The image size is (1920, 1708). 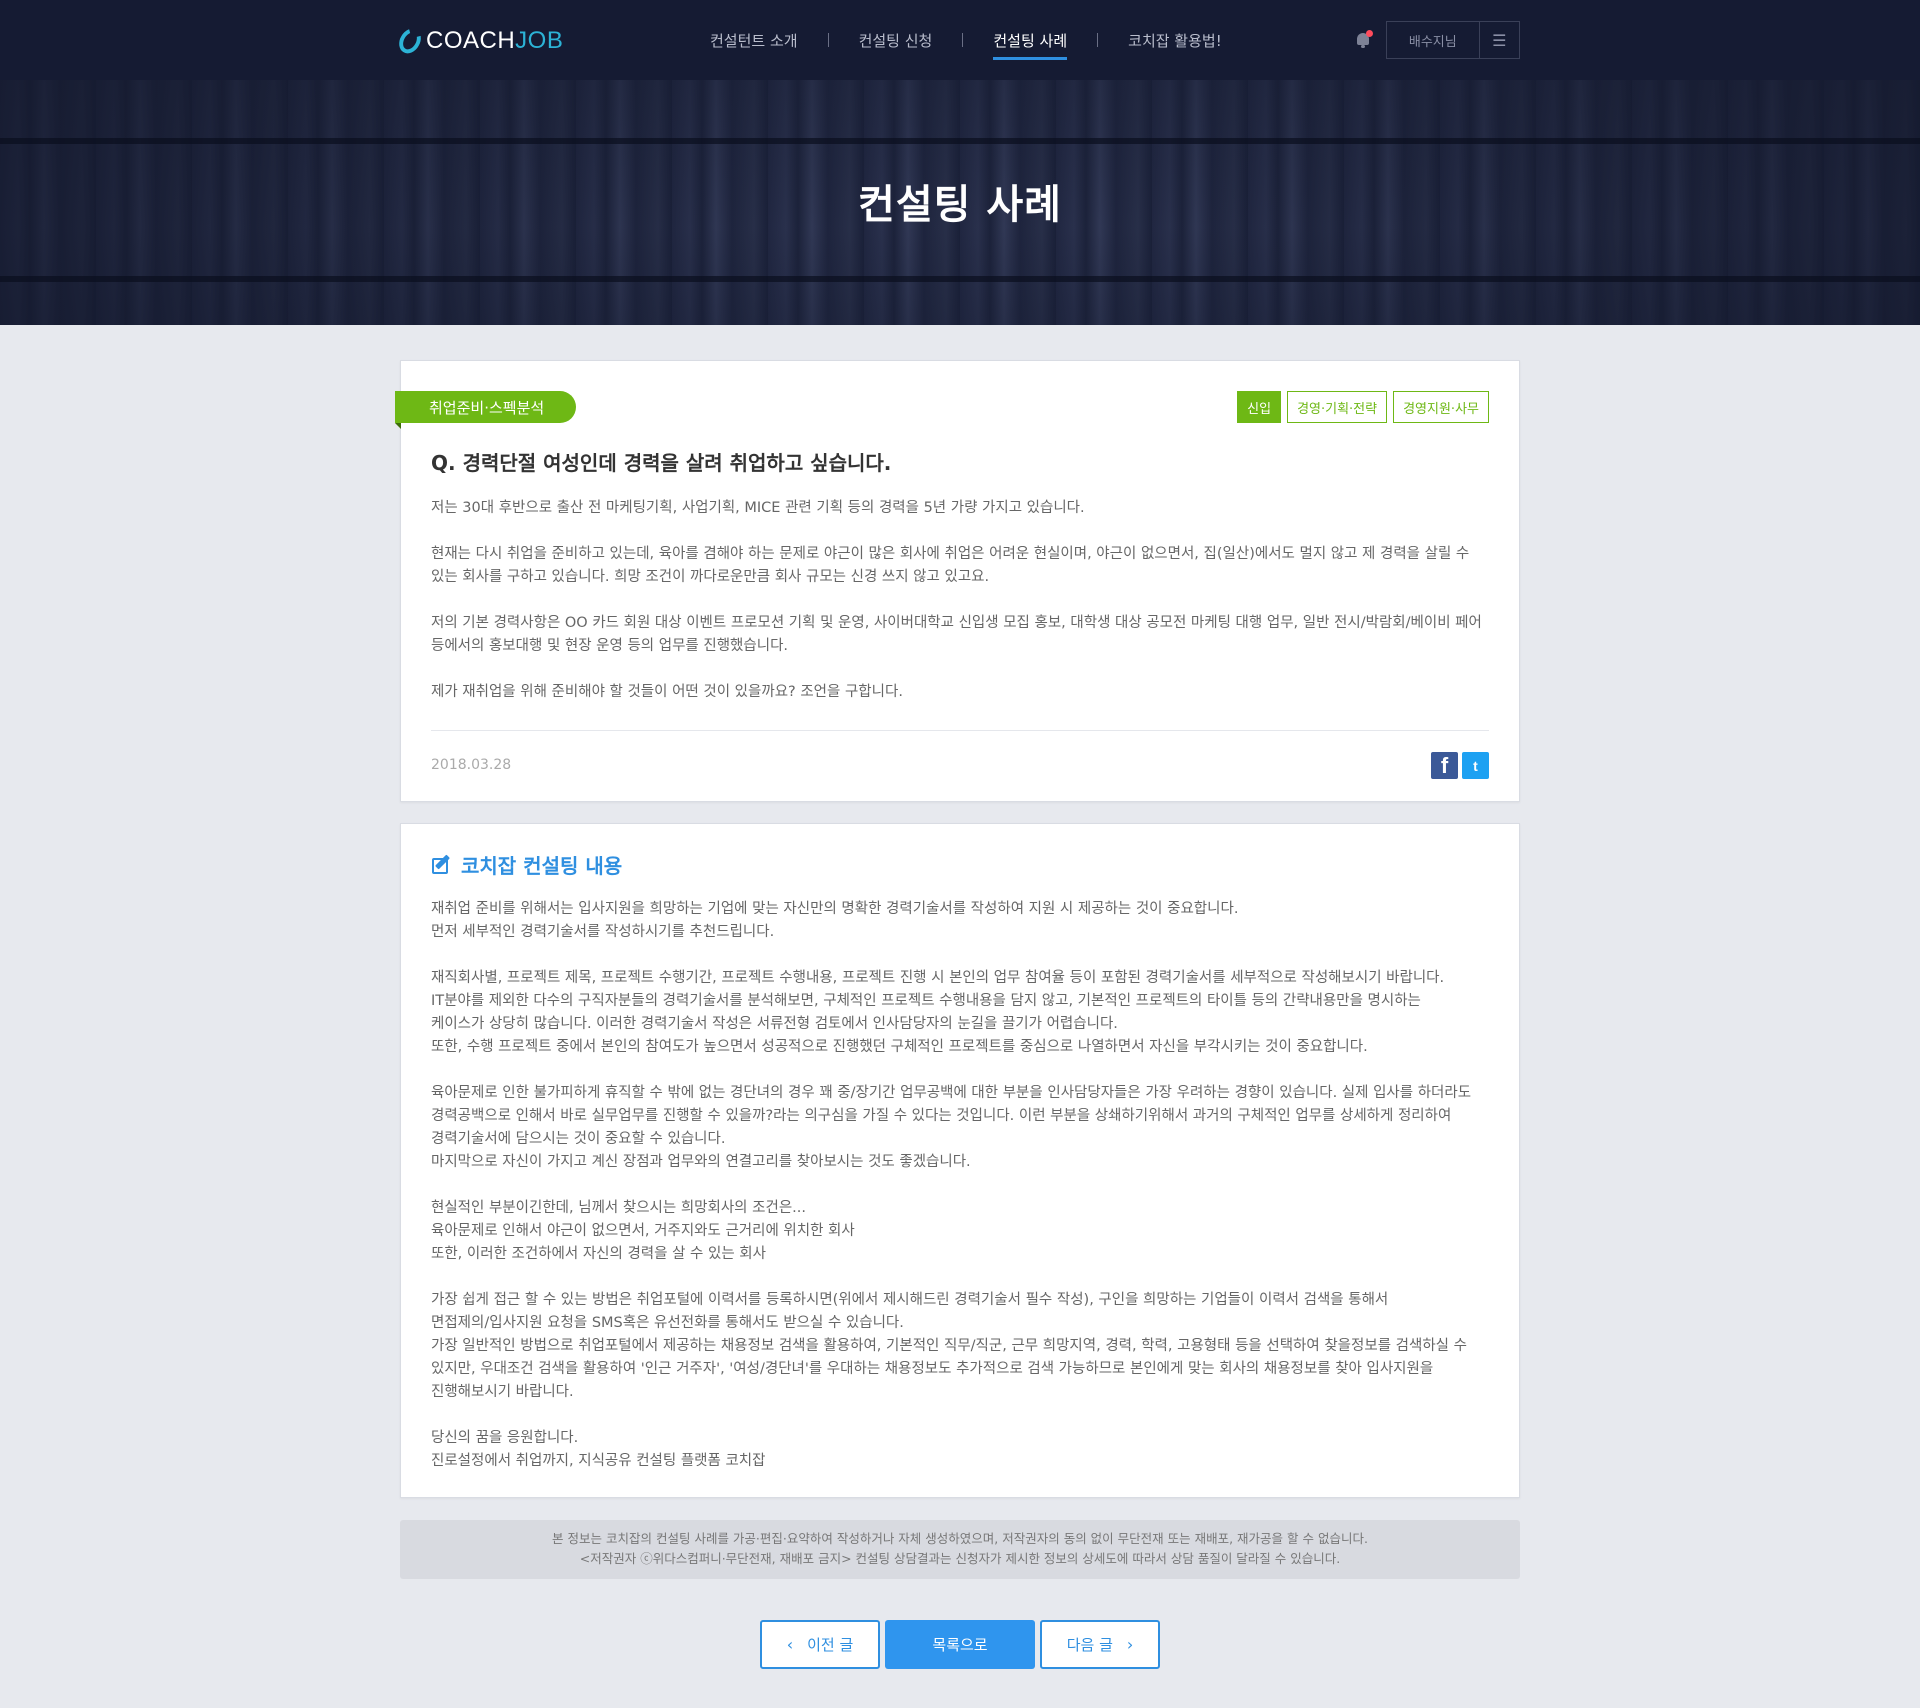 I want to click on paragraph-line: 진행해보시기 바랍니다., so click(x=502, y=1392).